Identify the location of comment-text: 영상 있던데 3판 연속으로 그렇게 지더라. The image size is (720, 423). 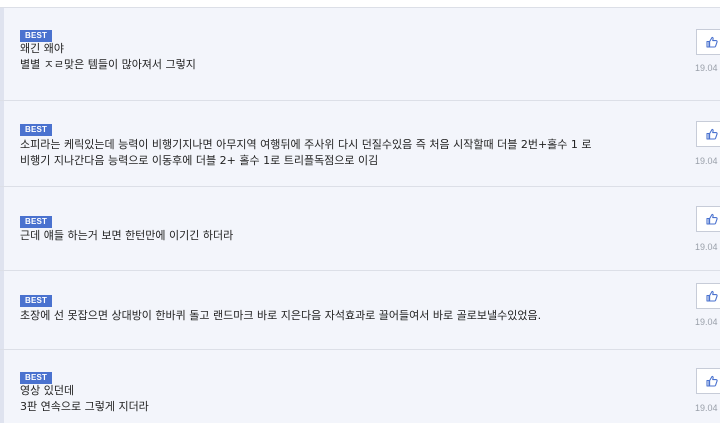
(340, 399).